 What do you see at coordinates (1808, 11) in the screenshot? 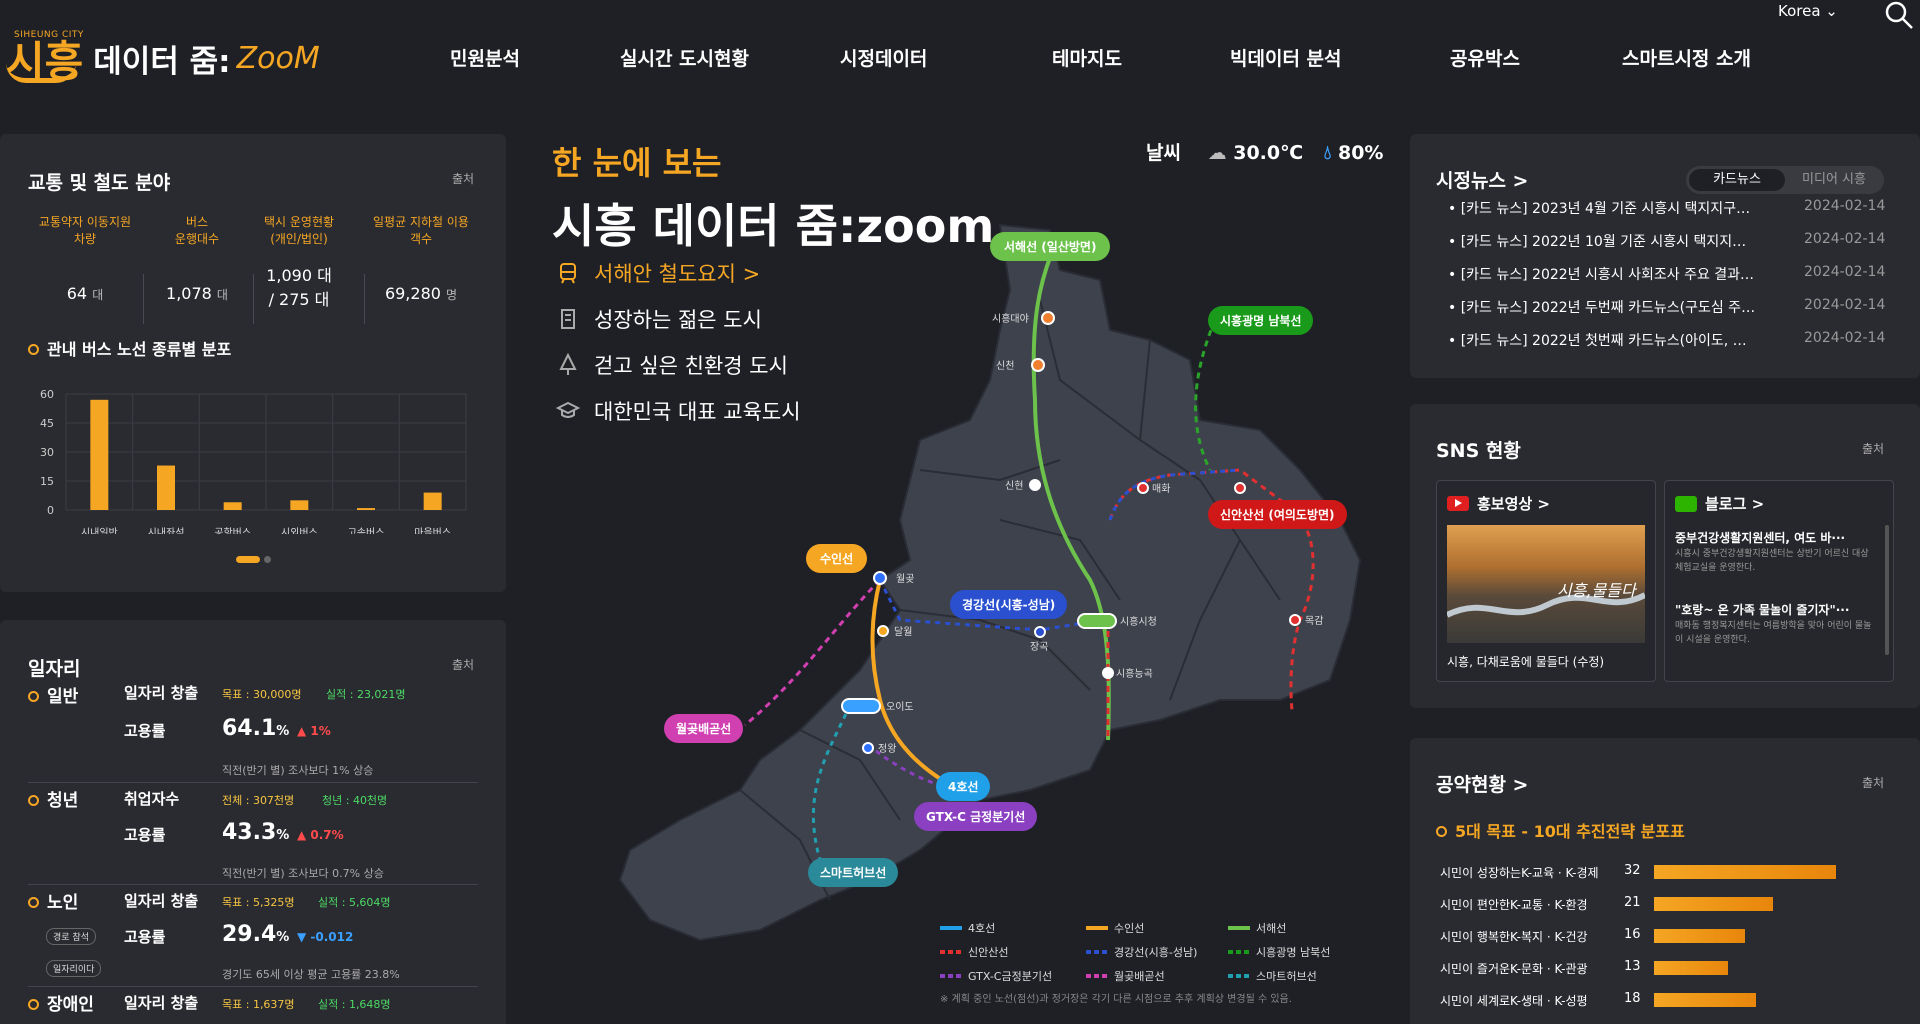
I see `language-select: Korea ⌄` at bounding box center [1808, 11].